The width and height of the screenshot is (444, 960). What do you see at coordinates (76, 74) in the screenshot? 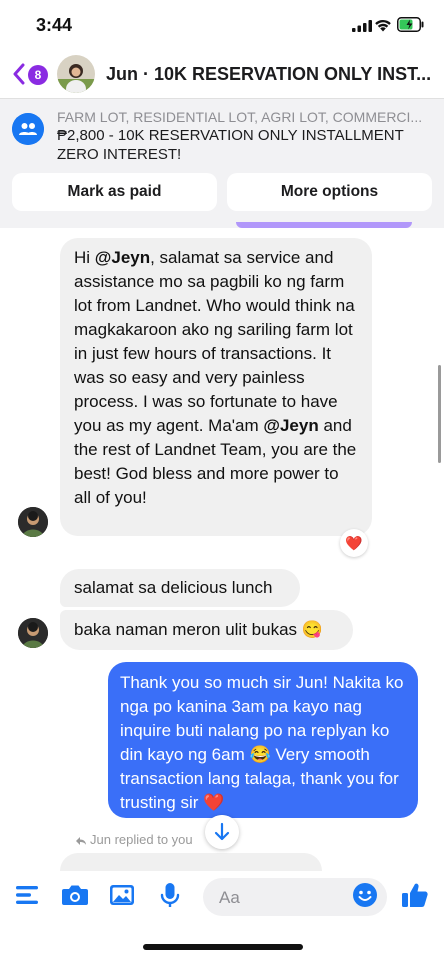
I see `contact-avatar` at bounding box center [76, 74].